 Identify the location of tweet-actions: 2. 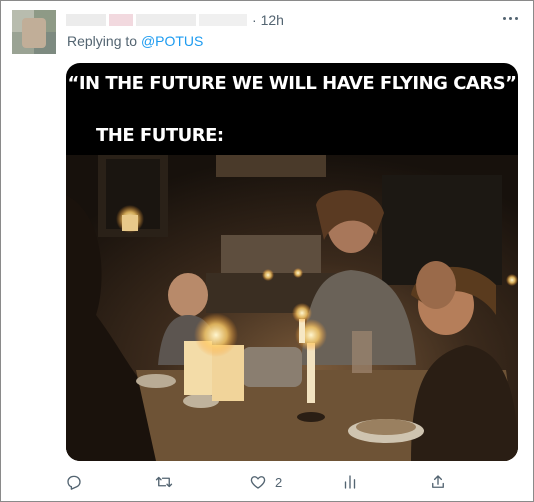
(267, 482).